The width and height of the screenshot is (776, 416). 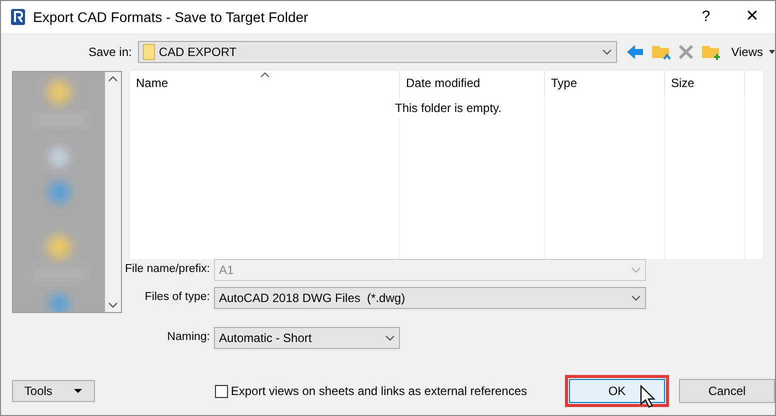 What do you see at coordinates (113, 79) in the screenshot?
I see `scroll-up-icon` at bounding box center [113, 79].